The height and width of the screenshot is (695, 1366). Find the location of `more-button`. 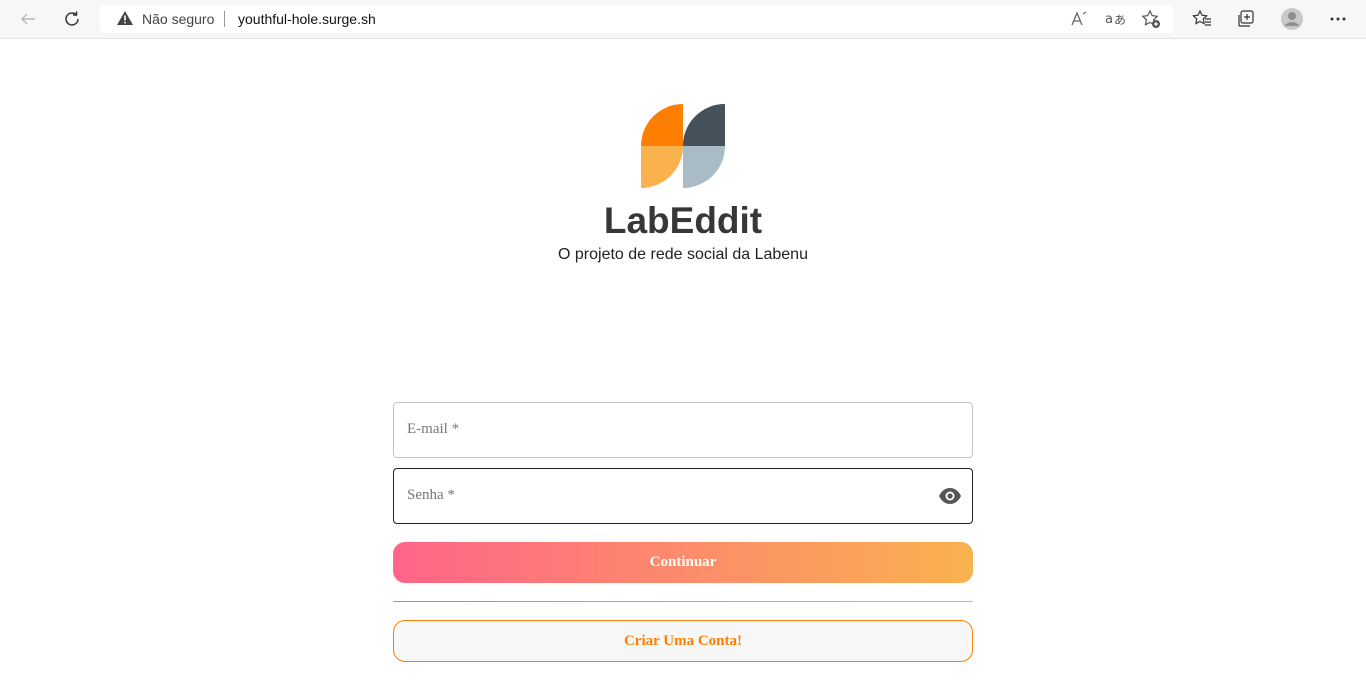

more-button is located at coordinates (1338, 19).